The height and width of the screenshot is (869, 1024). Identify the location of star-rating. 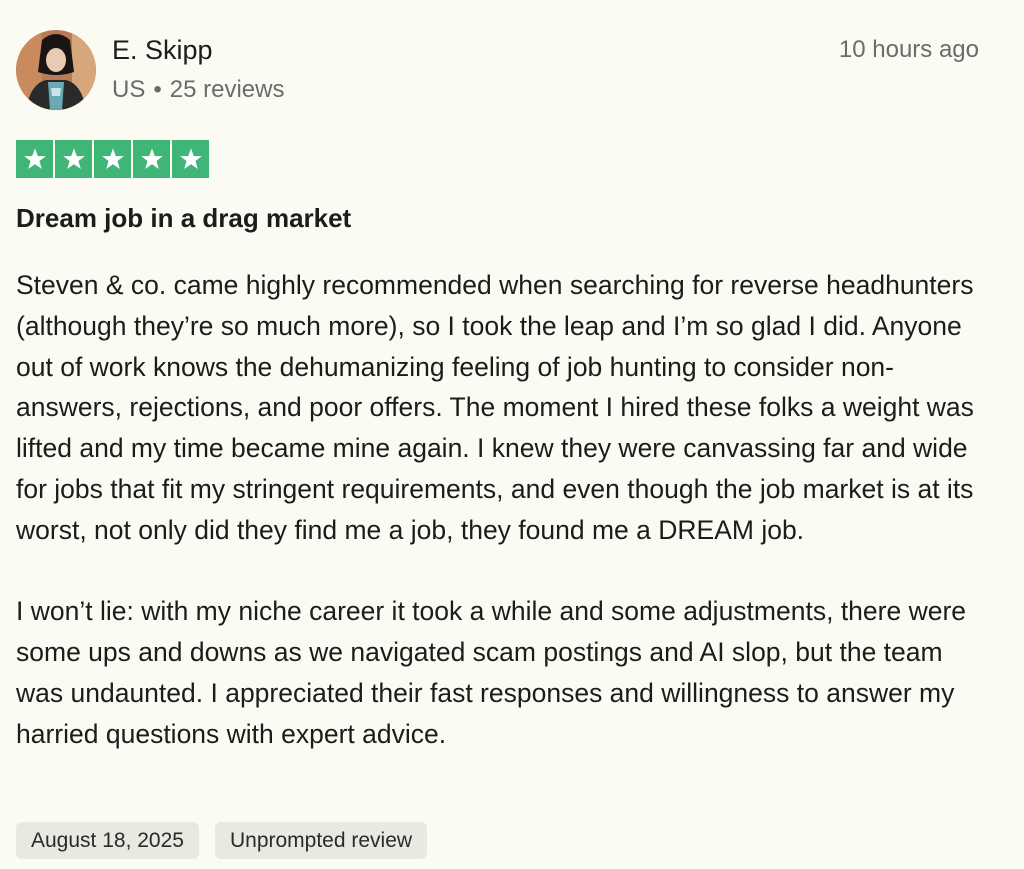
(112, 159).